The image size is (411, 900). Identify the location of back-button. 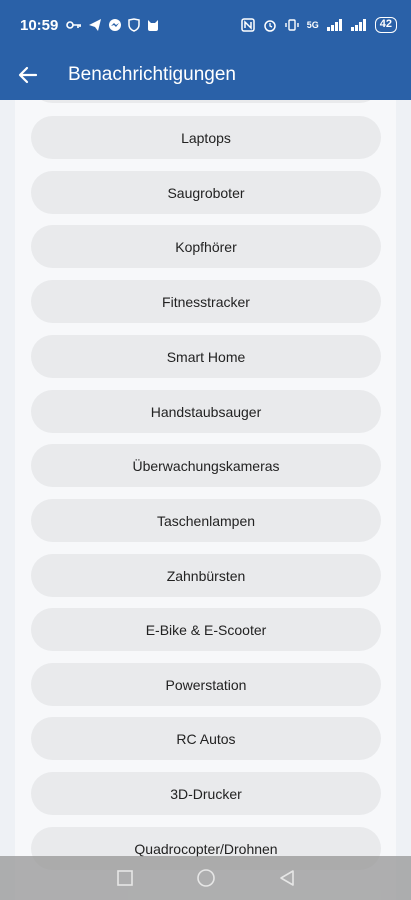
(28, 75).